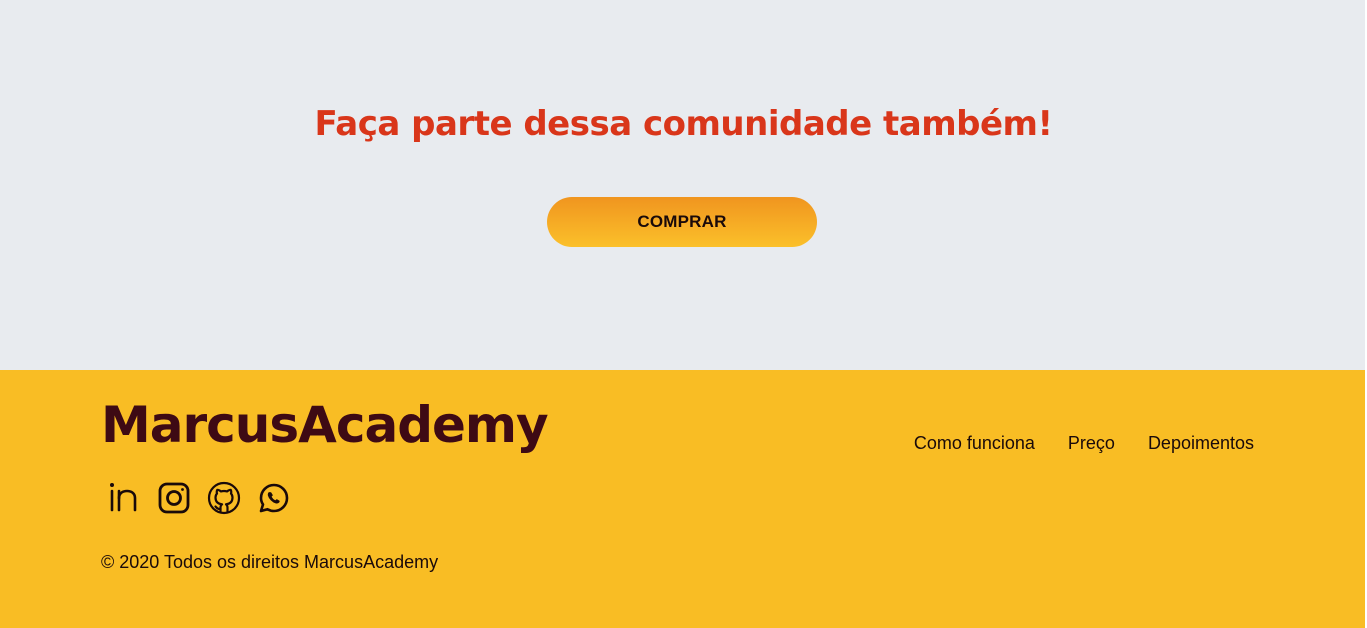  What do you see at coordinates (682, 222) in the screenshot?
I see `buy-button: COMPRAR` at bounding box center [682, 222].